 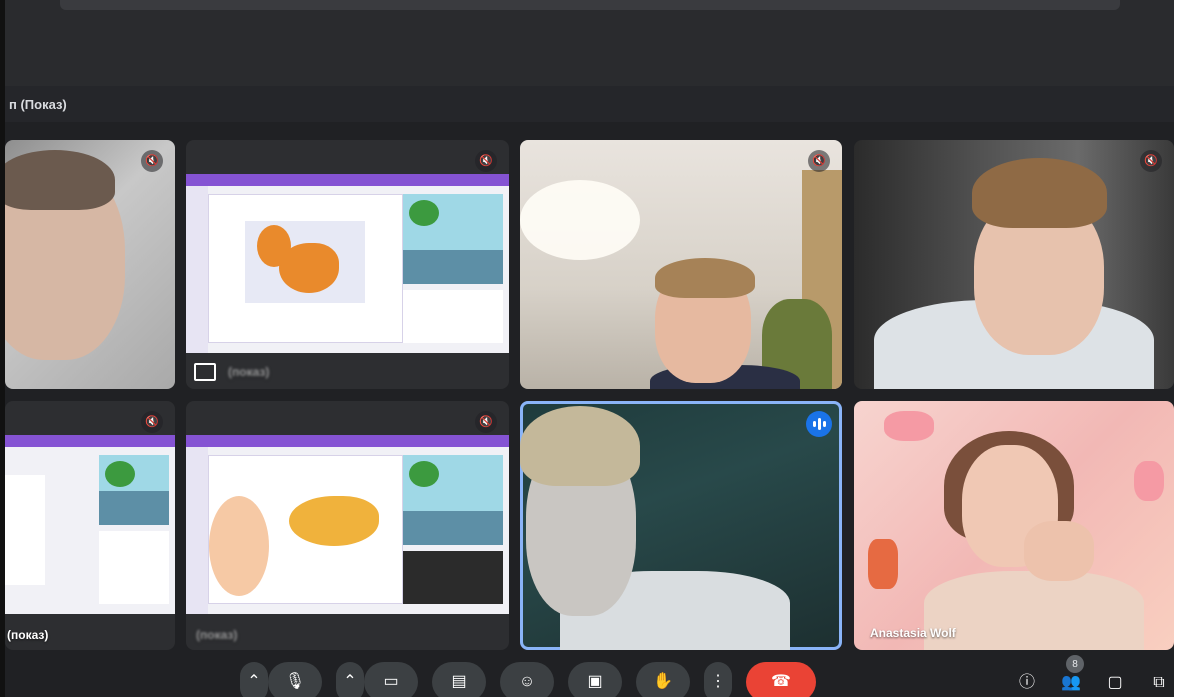 I want to click on raise-hand-icon: ✋, so click(x=663, y=681).